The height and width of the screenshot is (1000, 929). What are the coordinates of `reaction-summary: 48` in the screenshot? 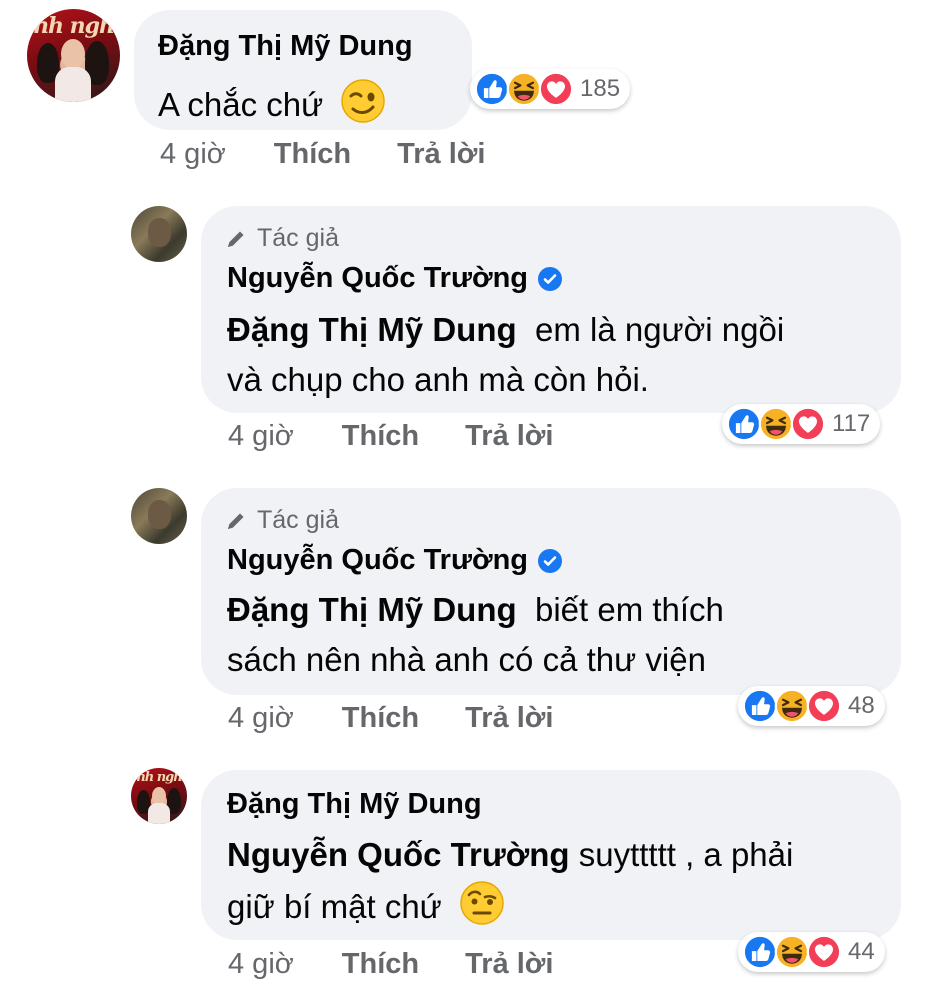 It's located at (811, 706).